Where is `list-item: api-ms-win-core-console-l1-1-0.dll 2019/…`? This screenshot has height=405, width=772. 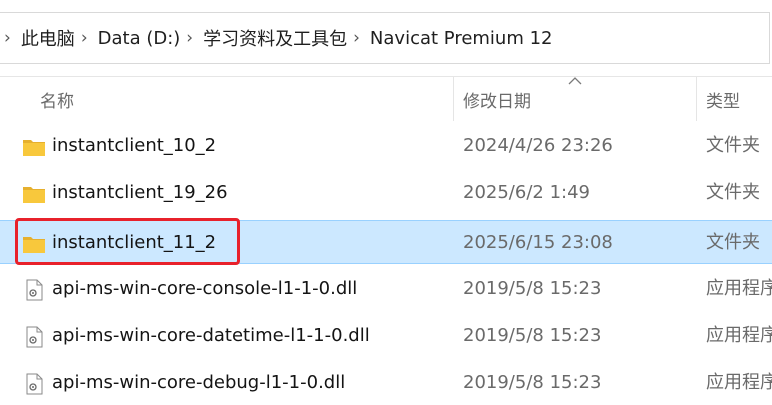
list-item: api-ms-win-core-console-l1-1-0.dll 2019/… is located at coordinates (386, 289).